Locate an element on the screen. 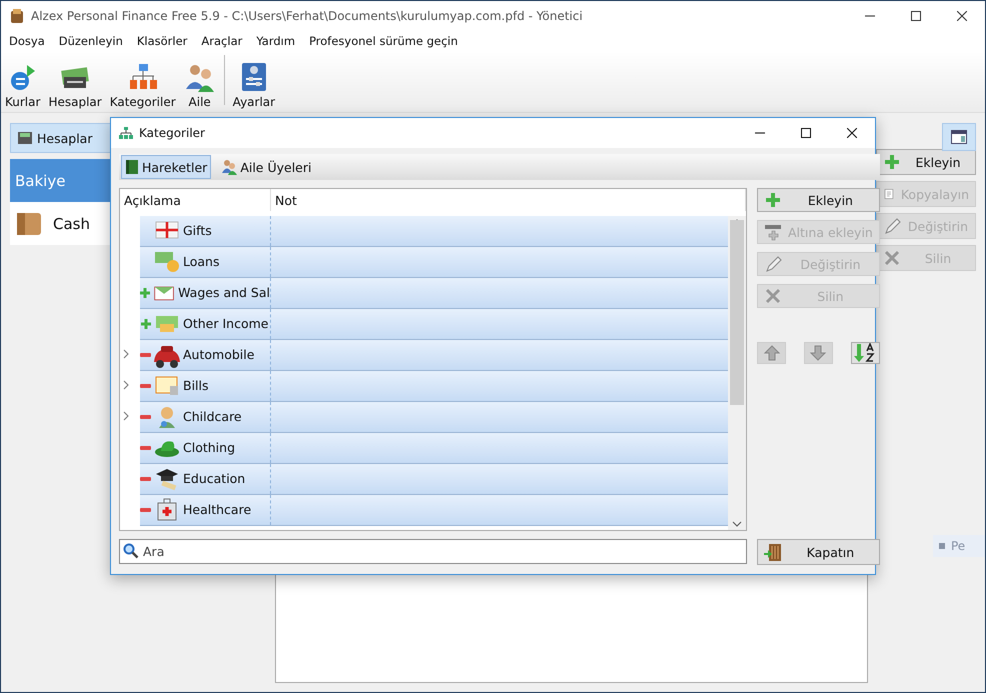 The image size is (986, 693). category-name: Healthcare is located at coordinates (217, 509).